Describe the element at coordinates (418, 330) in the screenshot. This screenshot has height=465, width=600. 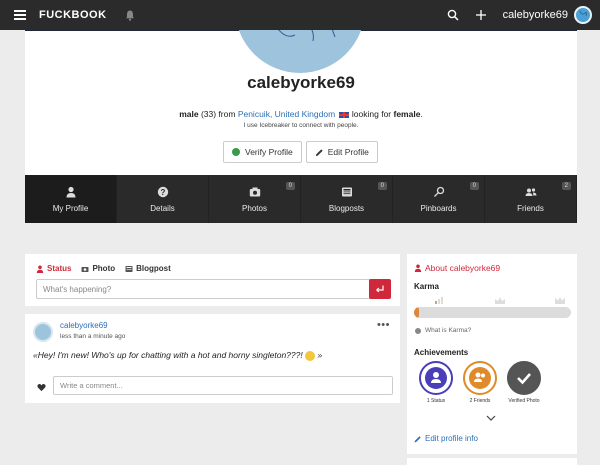
I see `info-icon` at that location.